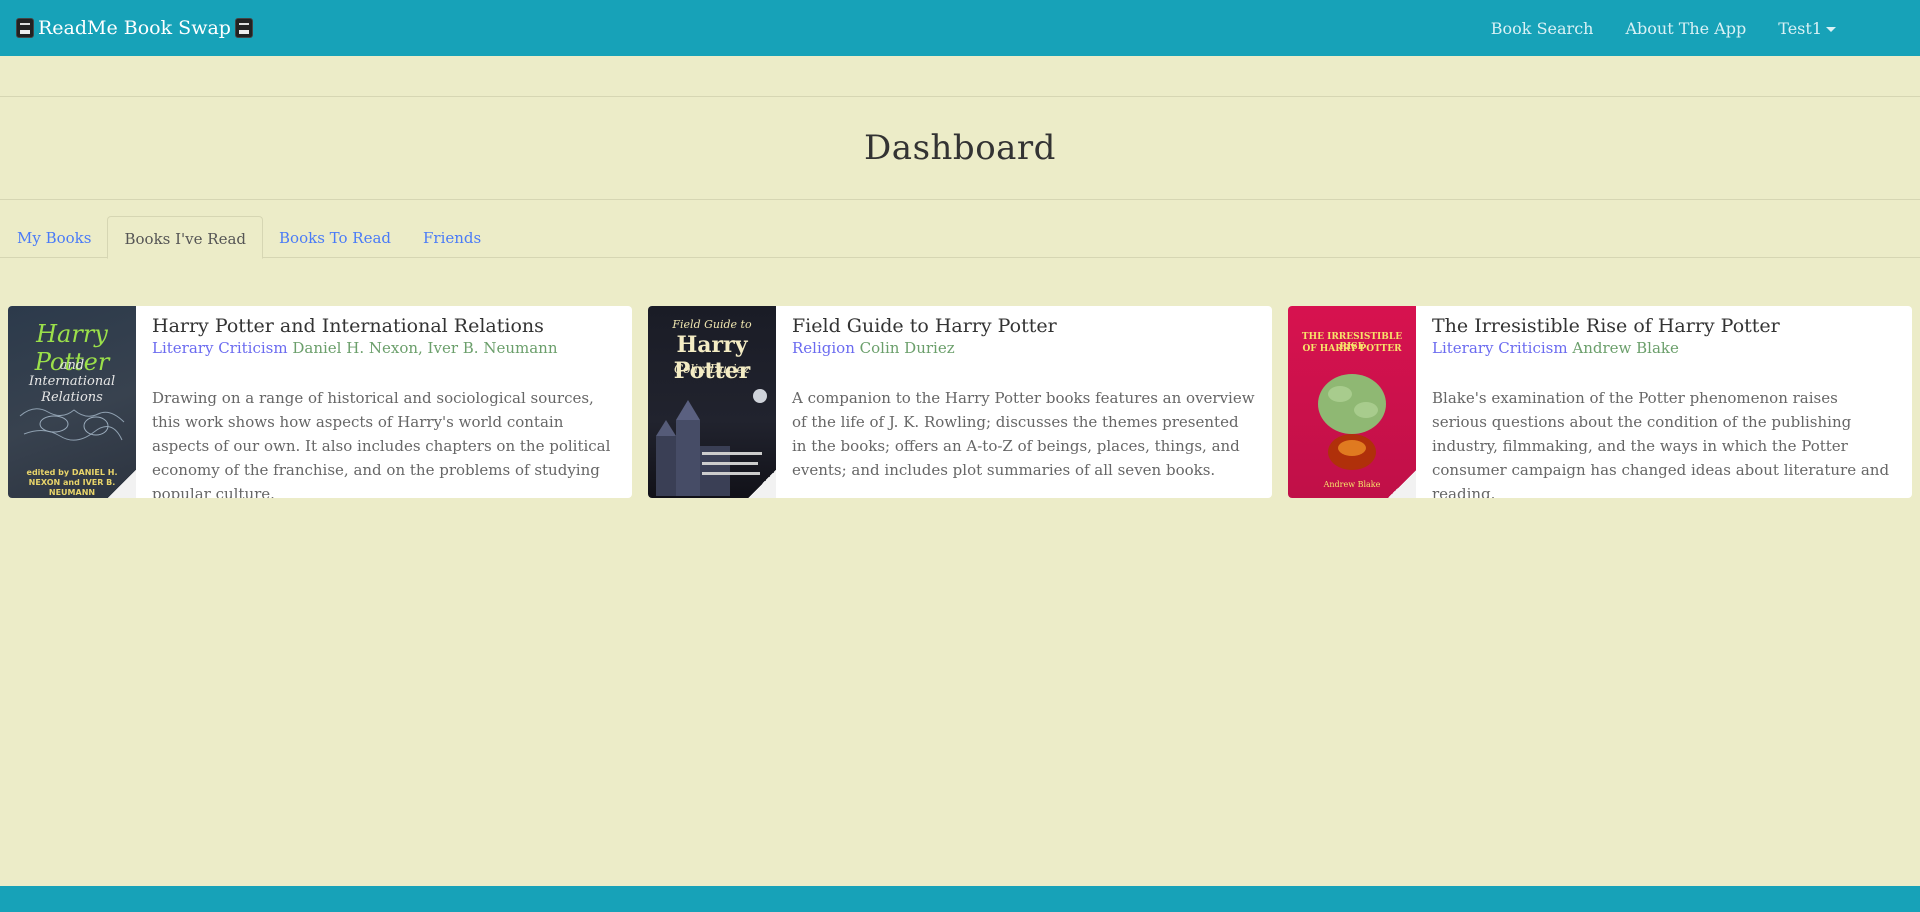 The height and width of the screenshot is (912, 1920). I want to click on user-dropdown-label: Test1, so click(1800, 28).